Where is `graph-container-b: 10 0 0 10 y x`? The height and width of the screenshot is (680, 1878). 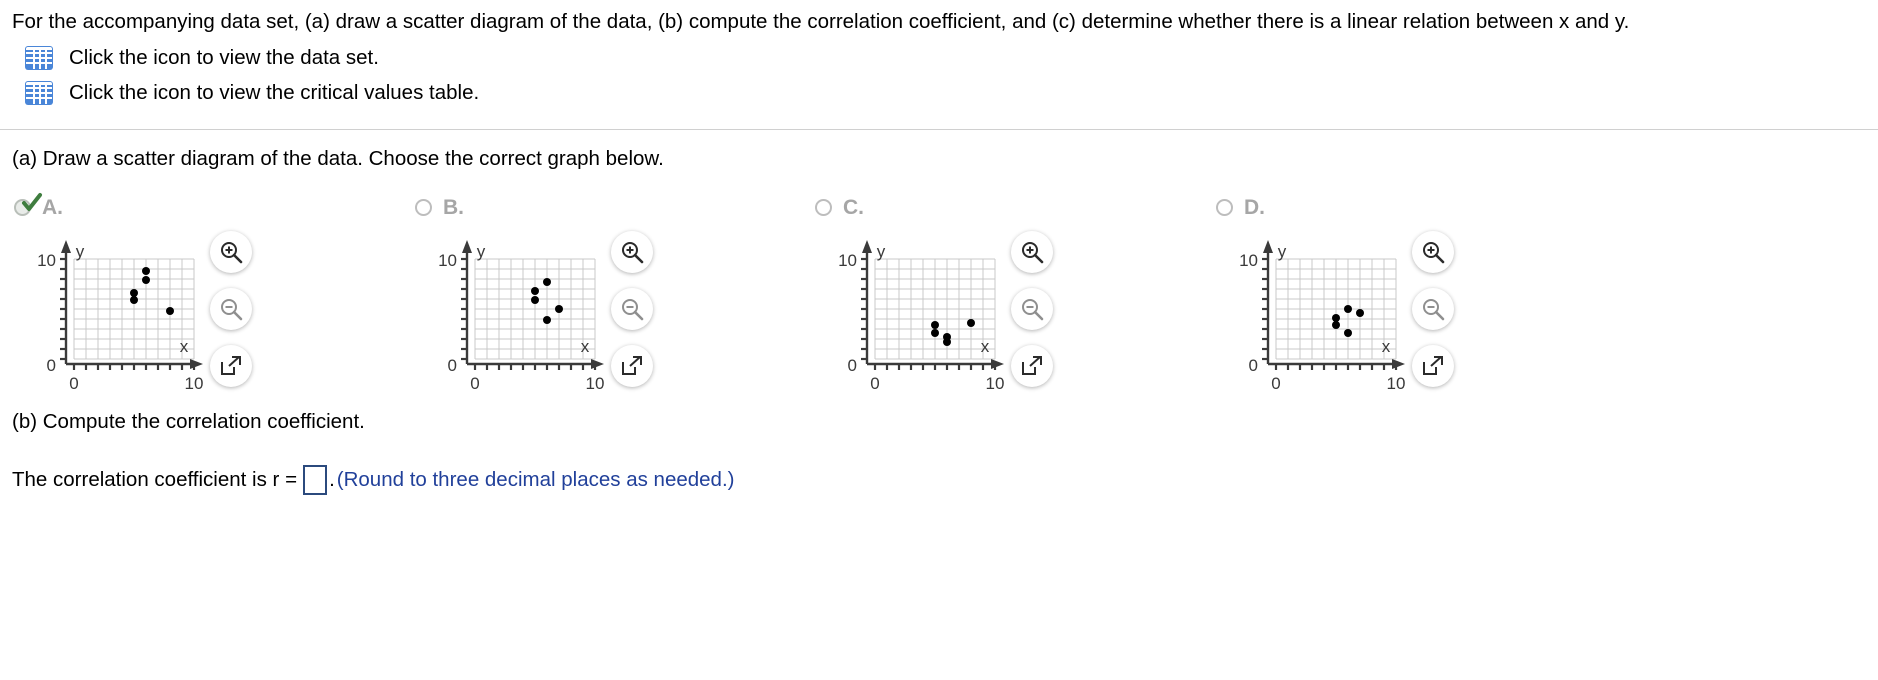
graph-container-b: 10 0 0 10 y x is located at coordinates (625, 318).